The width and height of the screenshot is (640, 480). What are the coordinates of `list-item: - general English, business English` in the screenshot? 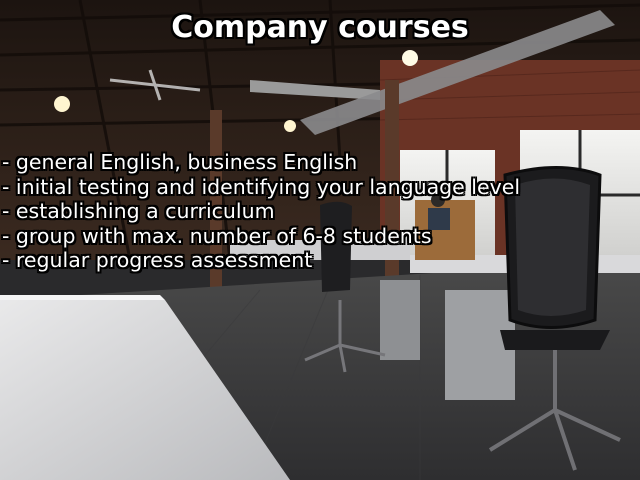 It's located at (180, 162).